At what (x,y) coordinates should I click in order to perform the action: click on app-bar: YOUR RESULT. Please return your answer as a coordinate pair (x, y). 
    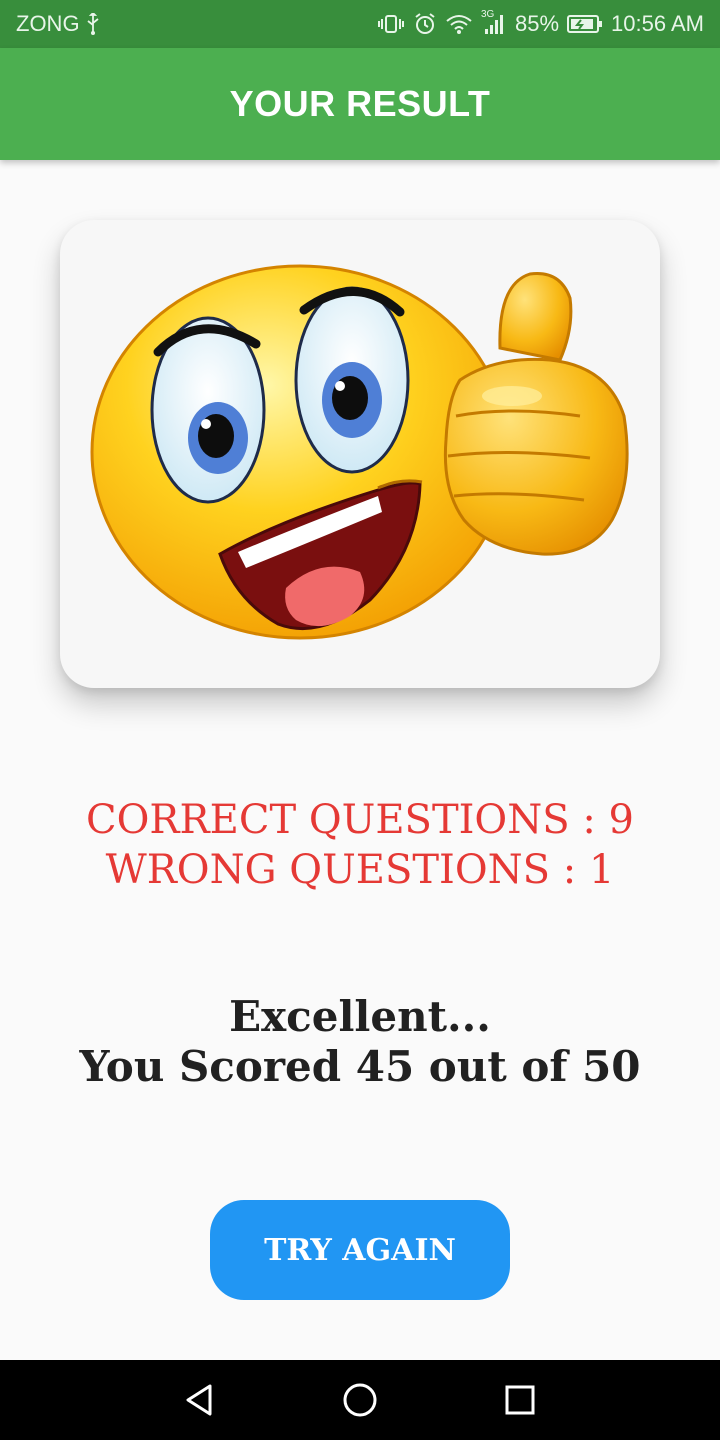
    Looking at the image, I should click on (360, 104).